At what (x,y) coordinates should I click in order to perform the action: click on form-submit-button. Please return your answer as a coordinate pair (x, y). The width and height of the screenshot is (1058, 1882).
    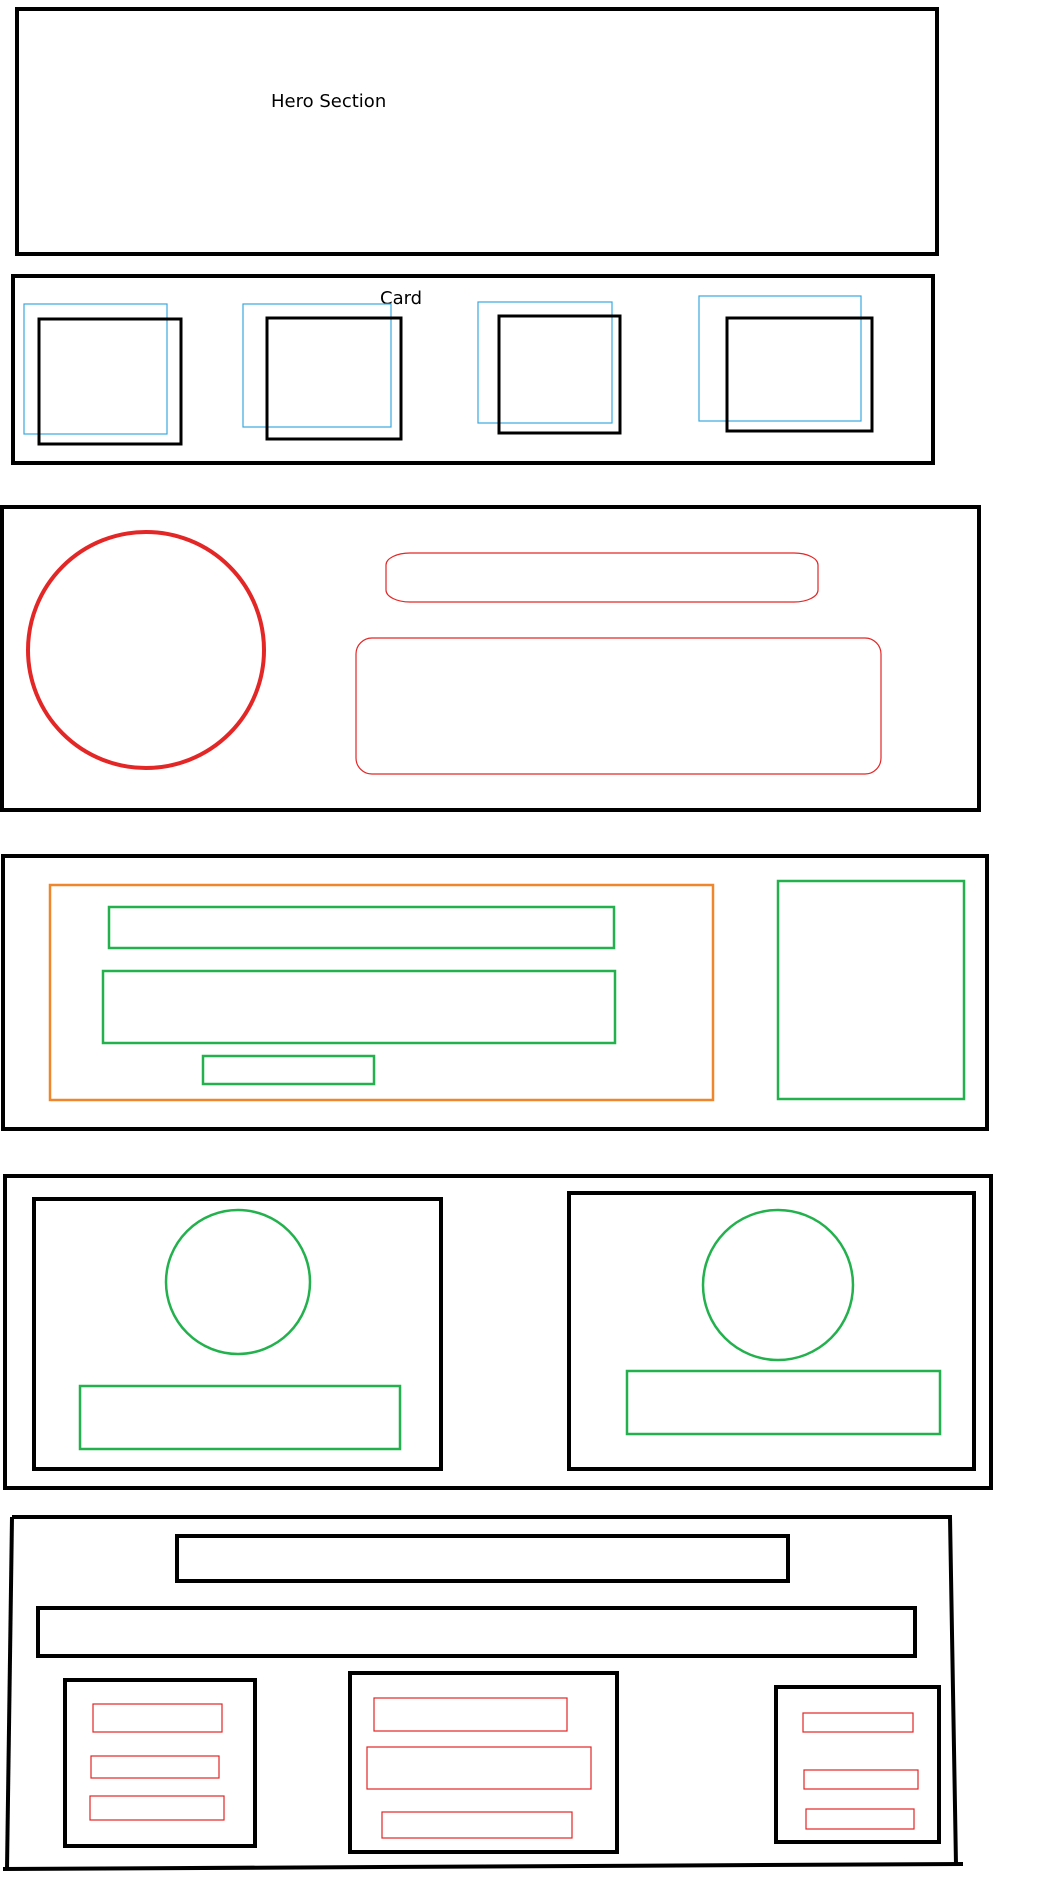
    Looking at the image, I should click on (288, 1070).